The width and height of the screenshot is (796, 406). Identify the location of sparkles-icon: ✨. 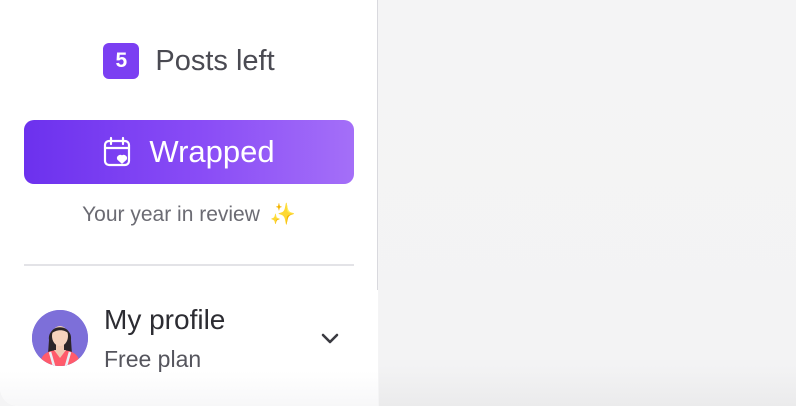
(282, 214).